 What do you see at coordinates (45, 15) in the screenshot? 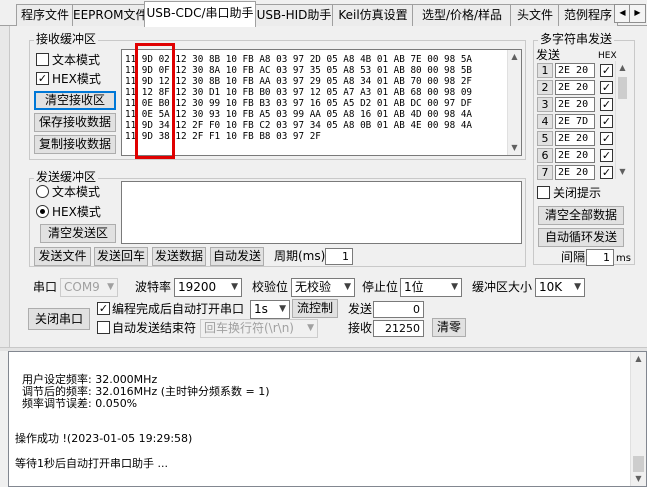
I see `tab-program-file: 程序文件` at bounding box center [45, 15].